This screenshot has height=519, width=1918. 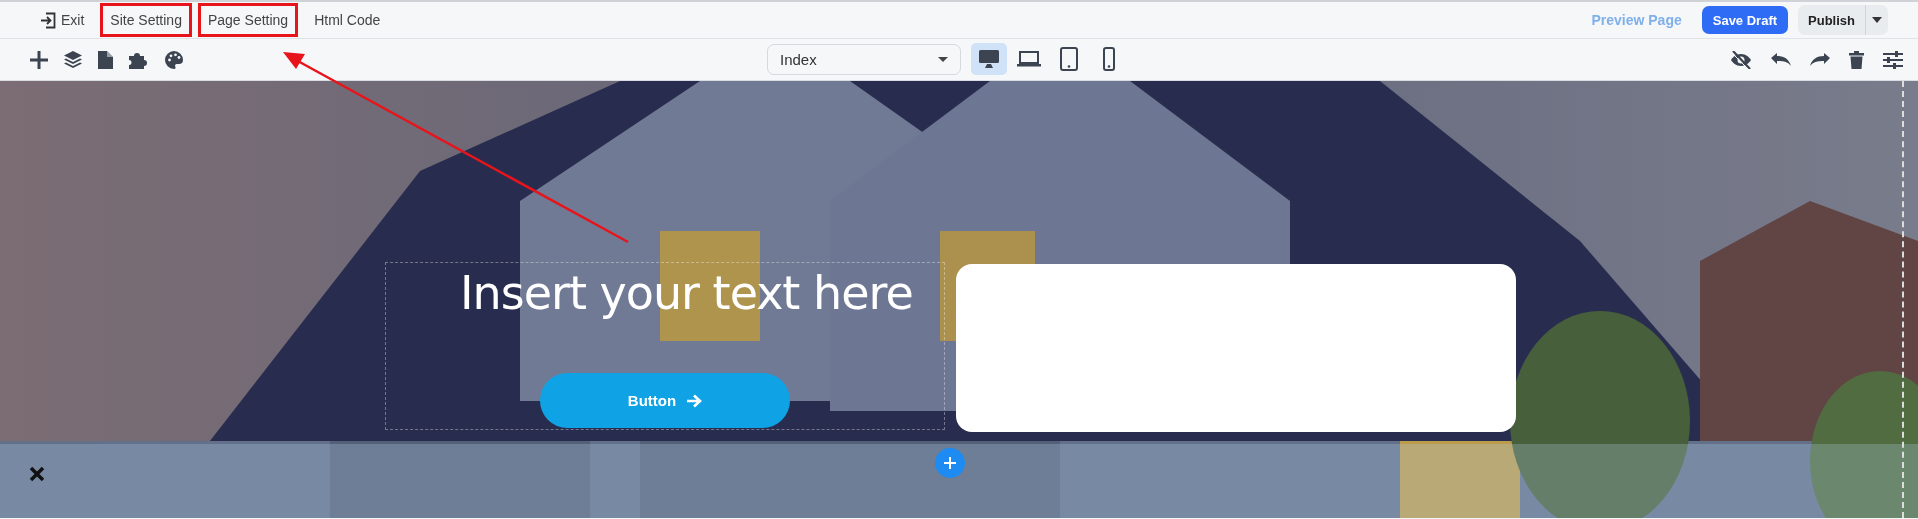 I want to click on menu-link: Html Code, so click(x=347, y=20).